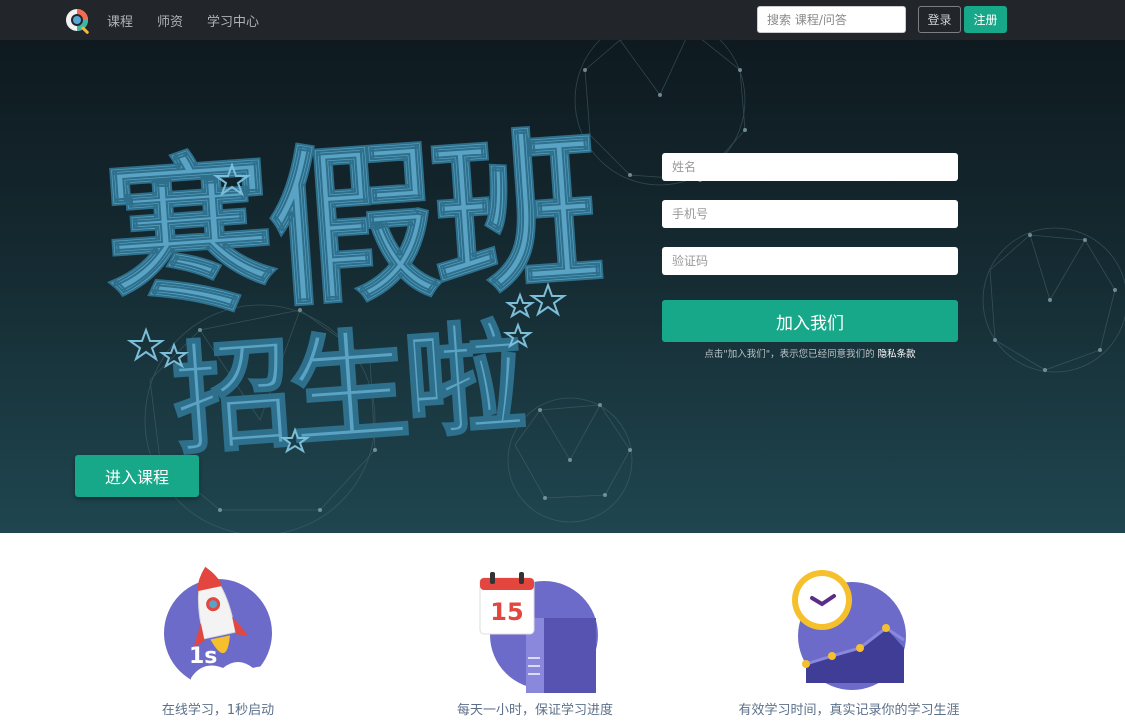 The width and height of the screenshot is (1125, 724). I want to click on privacy-policy-link: 隐私条款, so click(897, 354).